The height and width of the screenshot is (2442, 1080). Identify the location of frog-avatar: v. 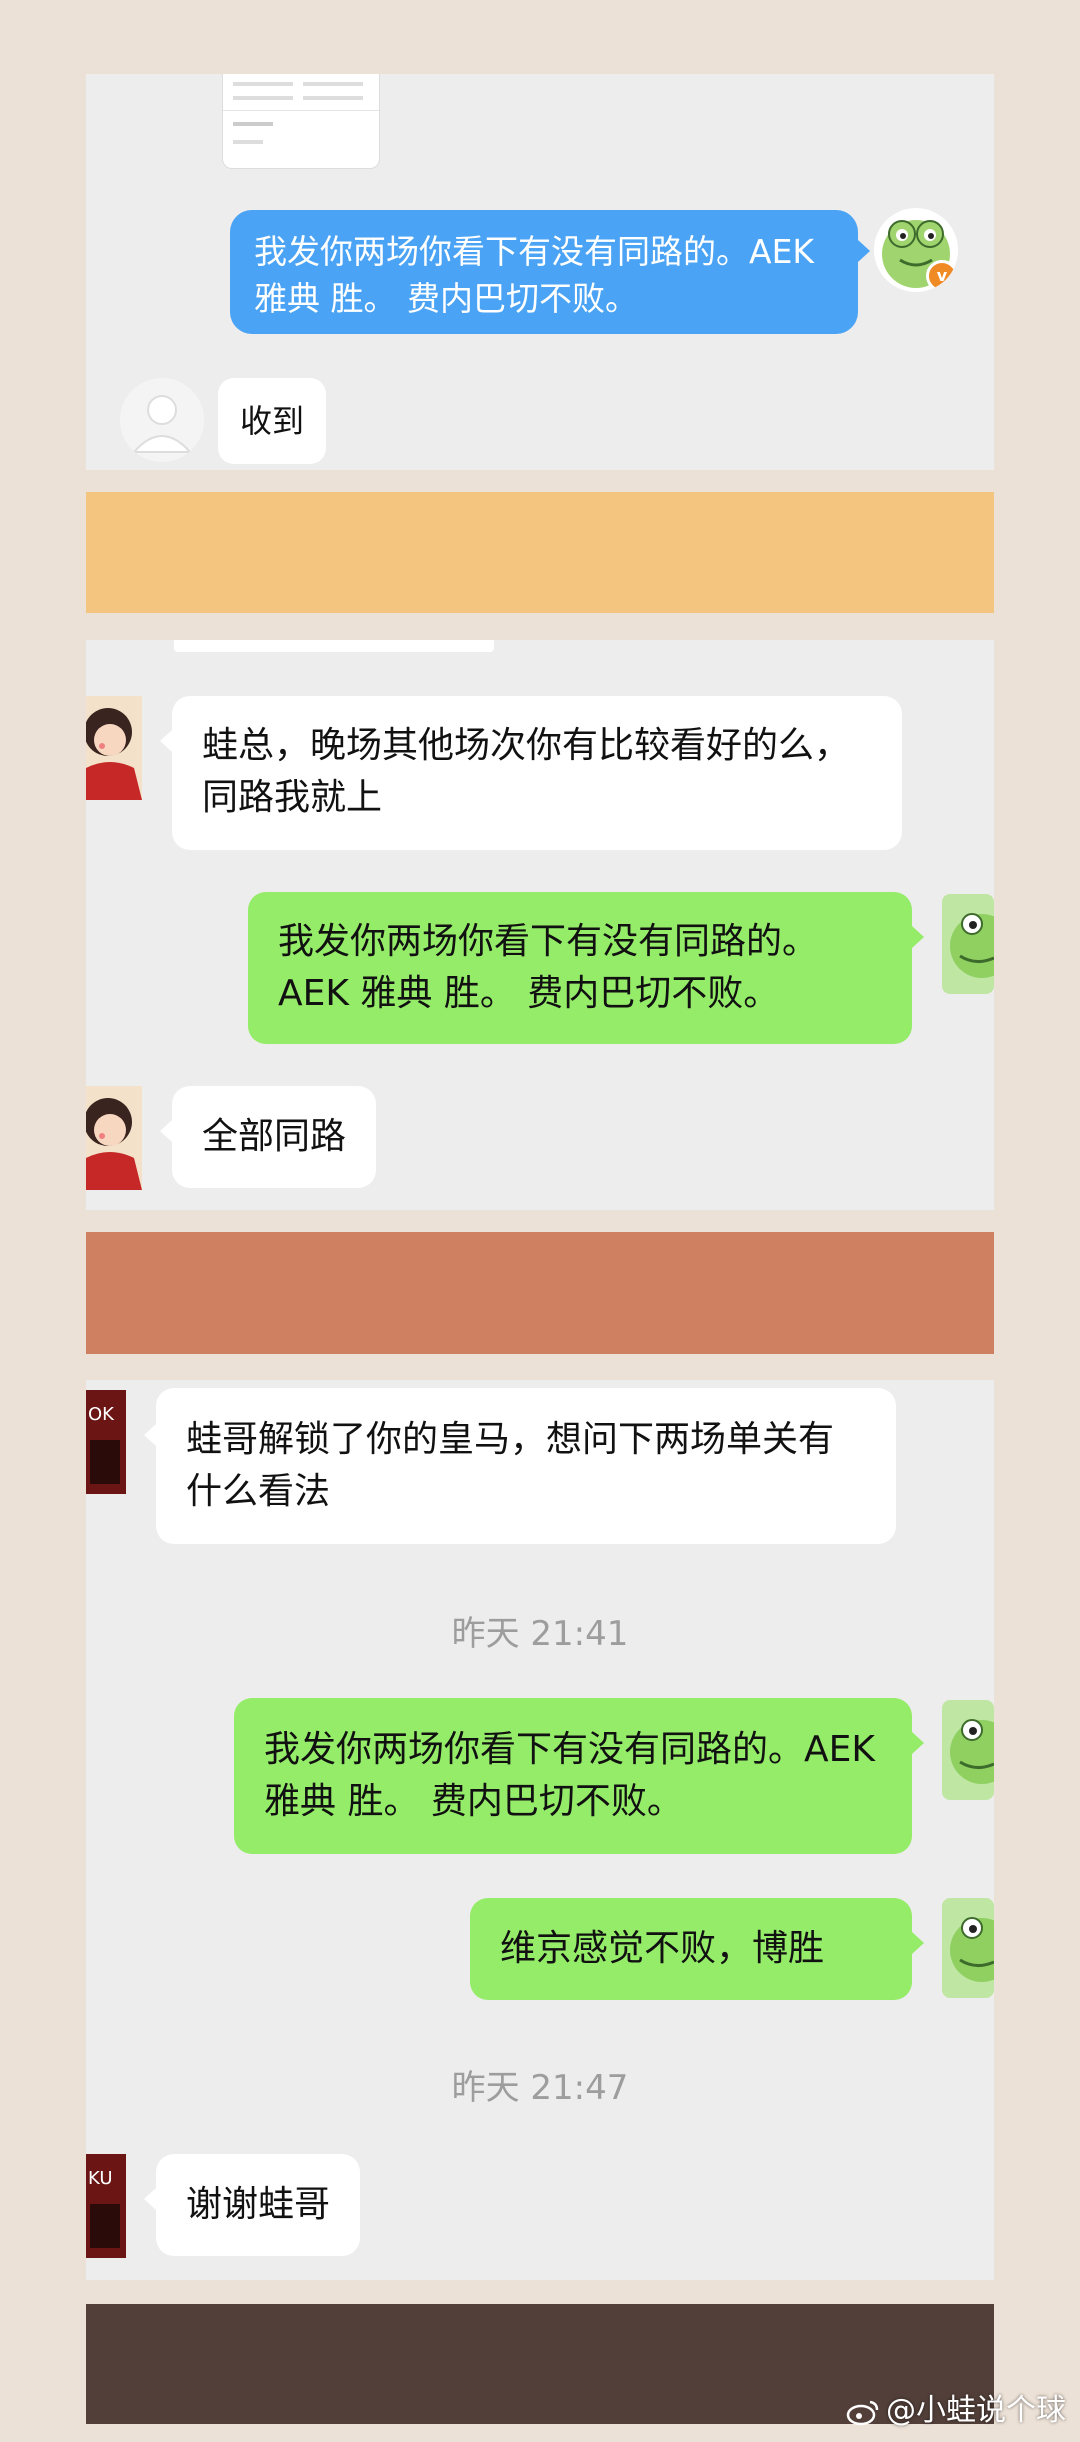
(916, 250).